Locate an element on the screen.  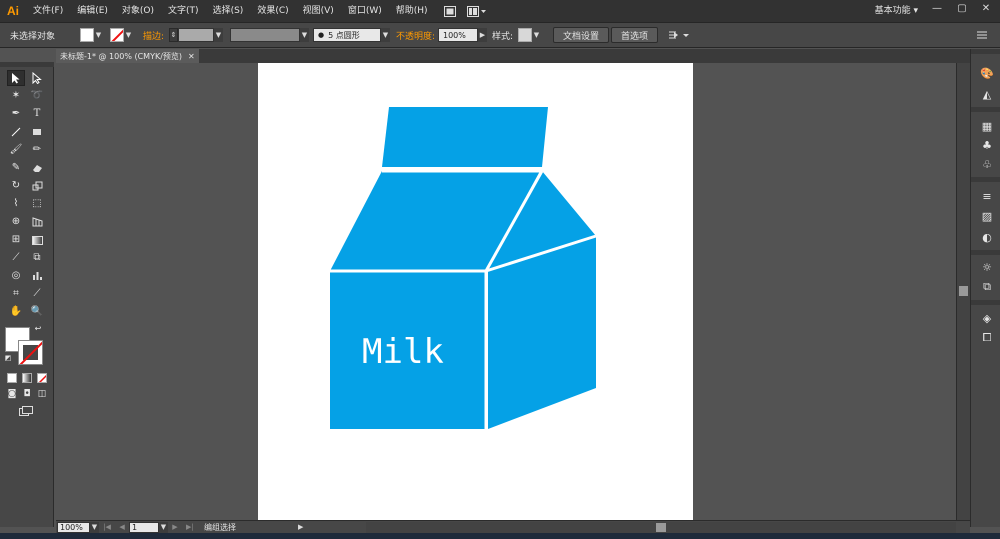
column-graph-tool-icon is located at coordinates (37, 276).